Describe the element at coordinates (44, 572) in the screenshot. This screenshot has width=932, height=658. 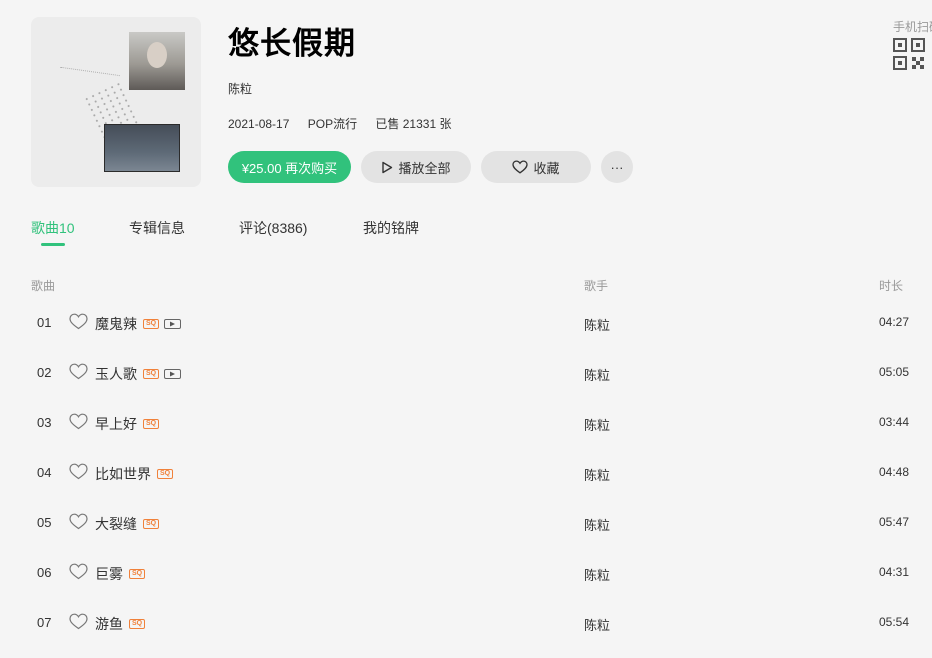
I see `track-number: 06` at that location.